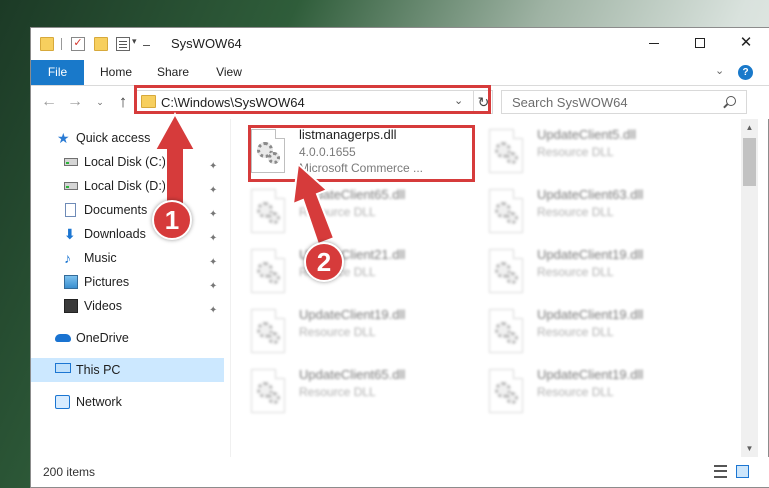 The height and width of the screenshot is (488, 769). What do you see at coordinates (749, 127) in the screenshot?
I see `scroll-up-arrow-icon: ▲` at bounding box center [749, 127].